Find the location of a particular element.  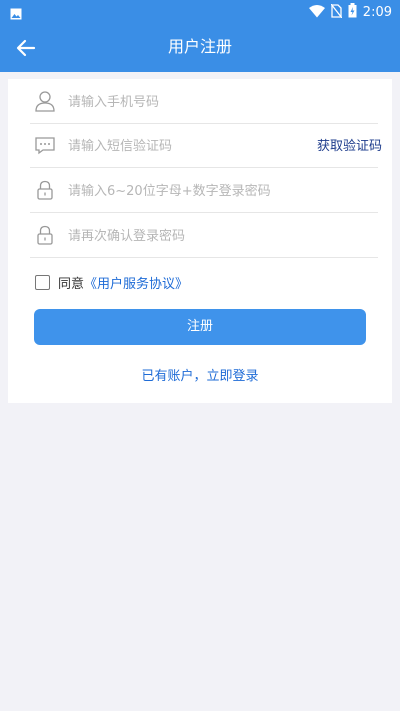

sms-code-row: 获取验证码 is located at coordinates (206, 145).